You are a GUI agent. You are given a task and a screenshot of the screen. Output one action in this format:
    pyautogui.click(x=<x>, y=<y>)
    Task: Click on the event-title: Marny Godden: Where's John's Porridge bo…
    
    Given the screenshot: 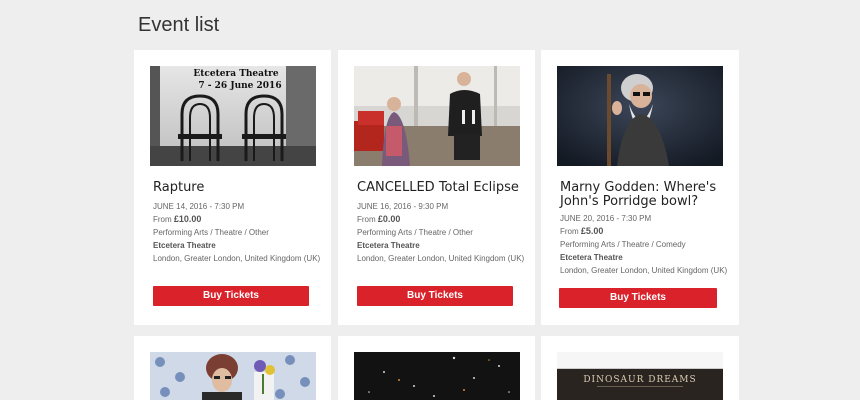 What is the action you would take?
    pyautogui.click(x=645, y=195)
    